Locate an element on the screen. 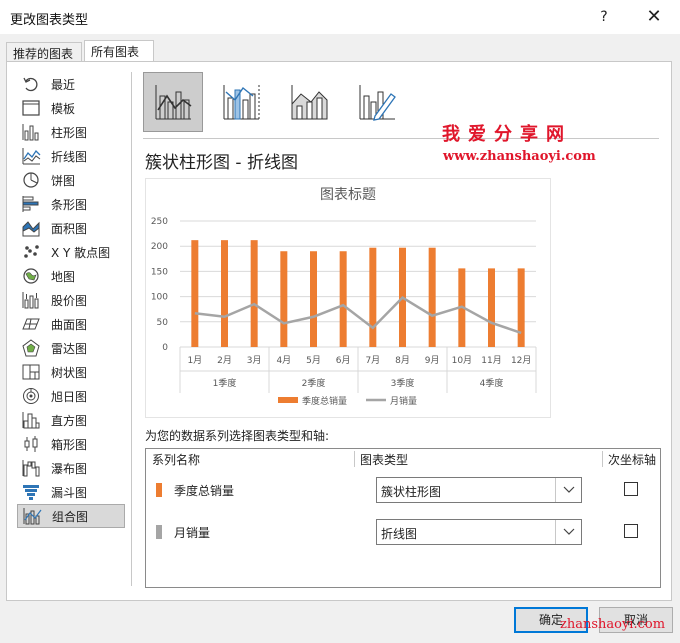  category-waterfall: 瀑布图 is located at coordinates (71, 468).